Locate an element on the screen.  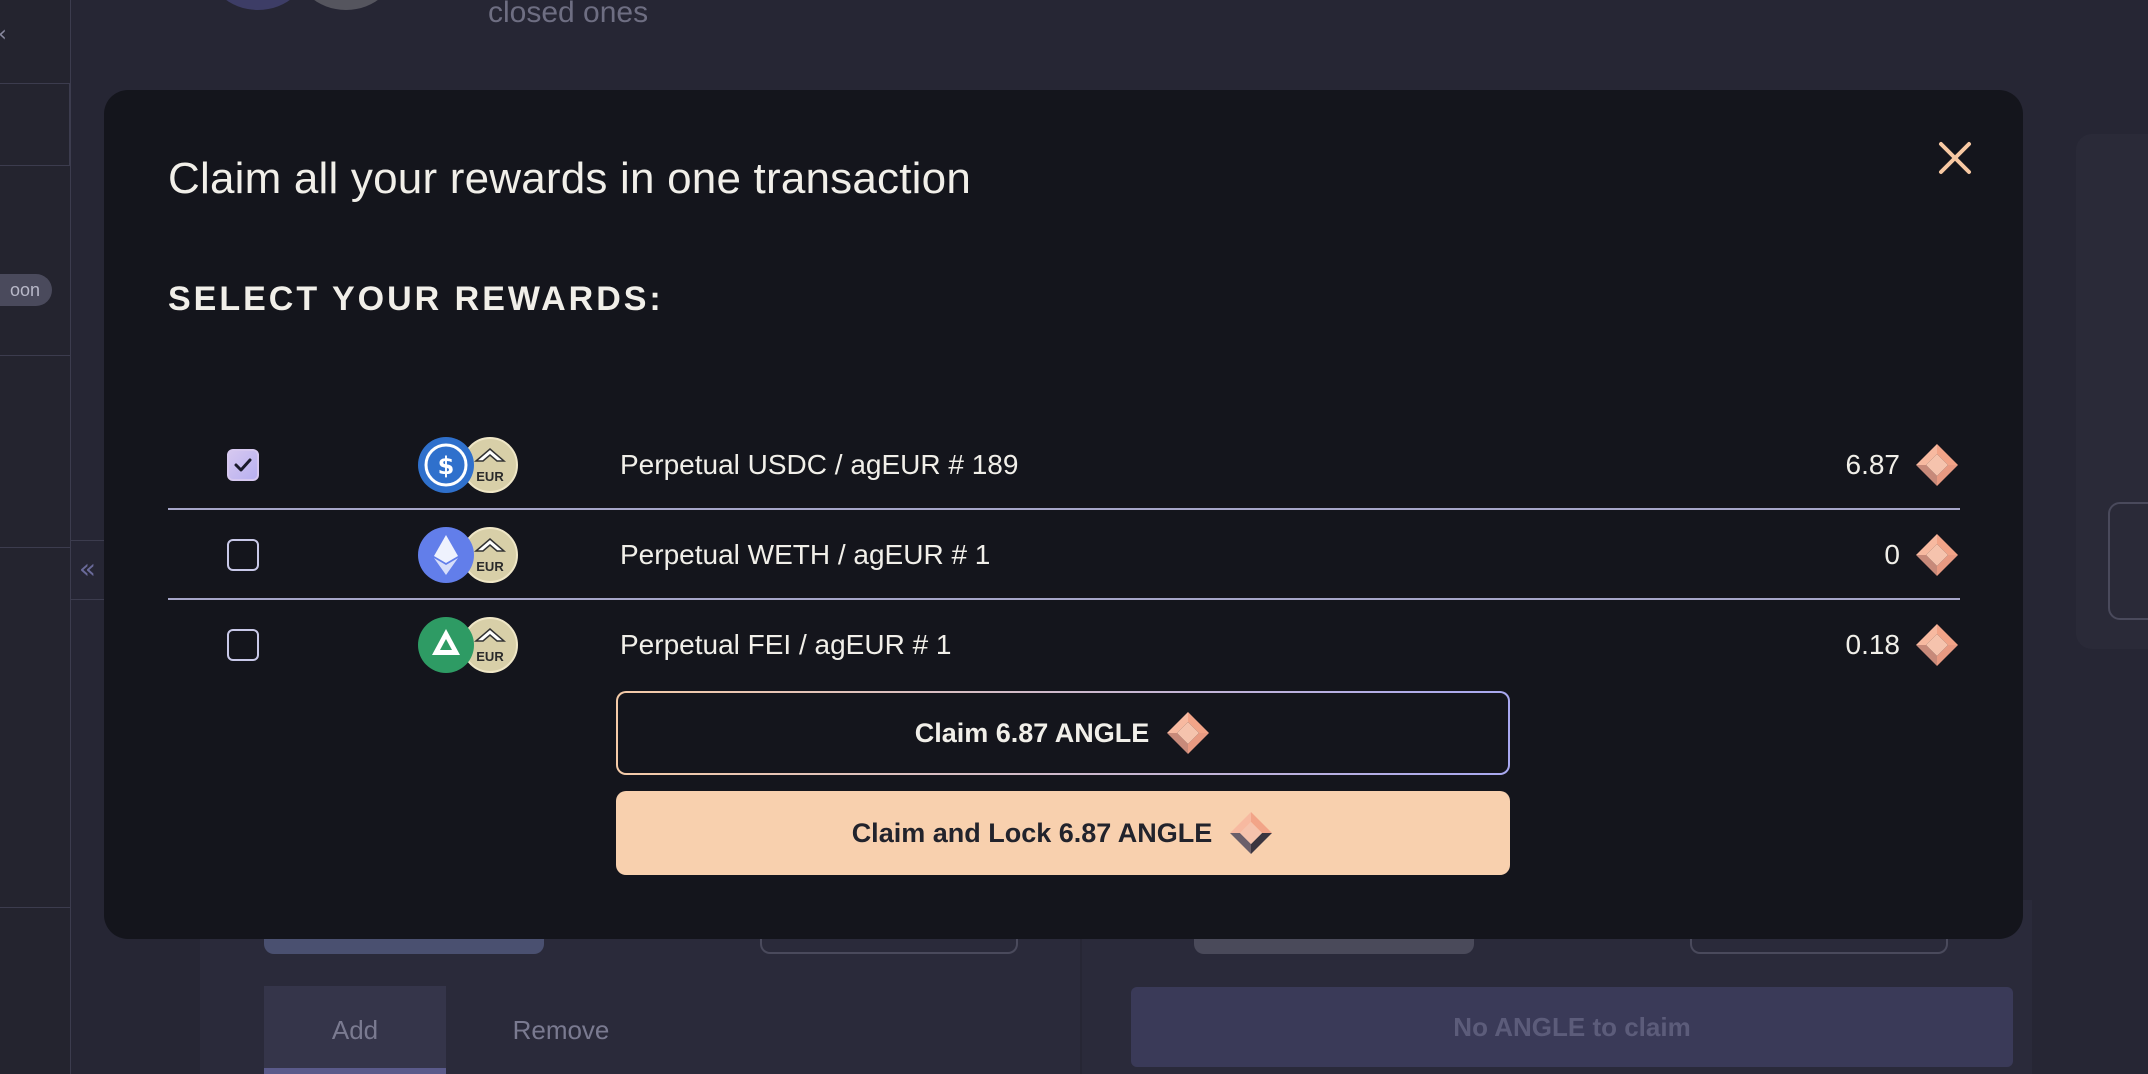
close-icon is located at coordinates (1955, 158).